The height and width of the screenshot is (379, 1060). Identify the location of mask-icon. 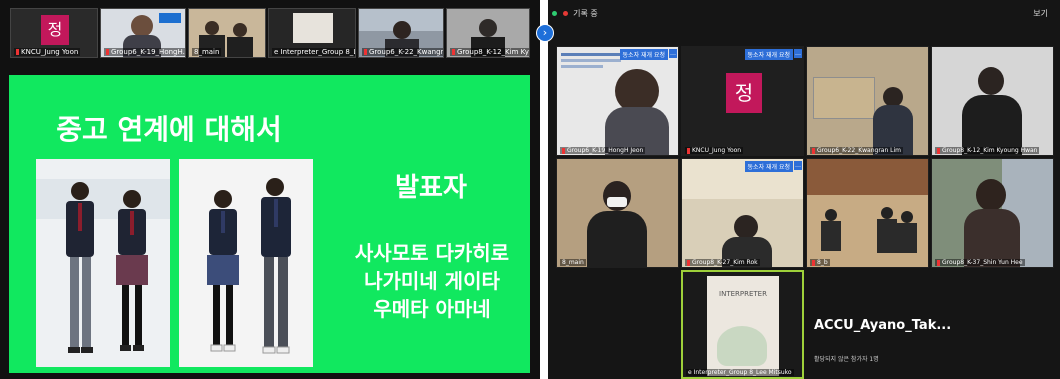
(617, 202).